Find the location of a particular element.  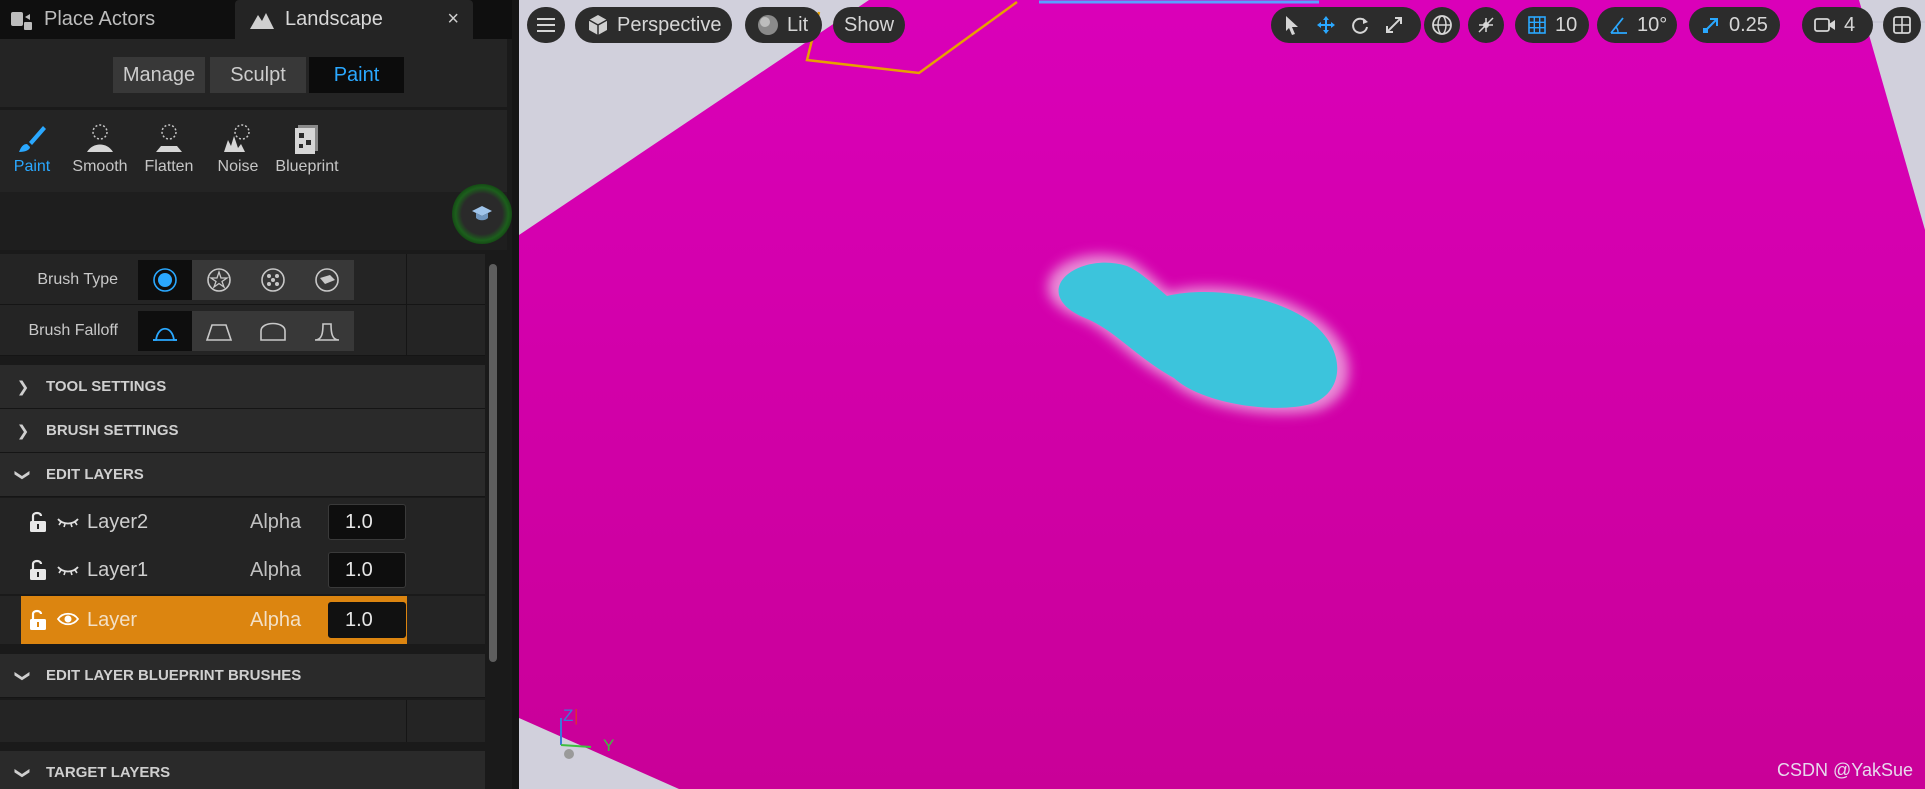

grid-snap-dropdown: 10 is located at coordinates (1552, 25).